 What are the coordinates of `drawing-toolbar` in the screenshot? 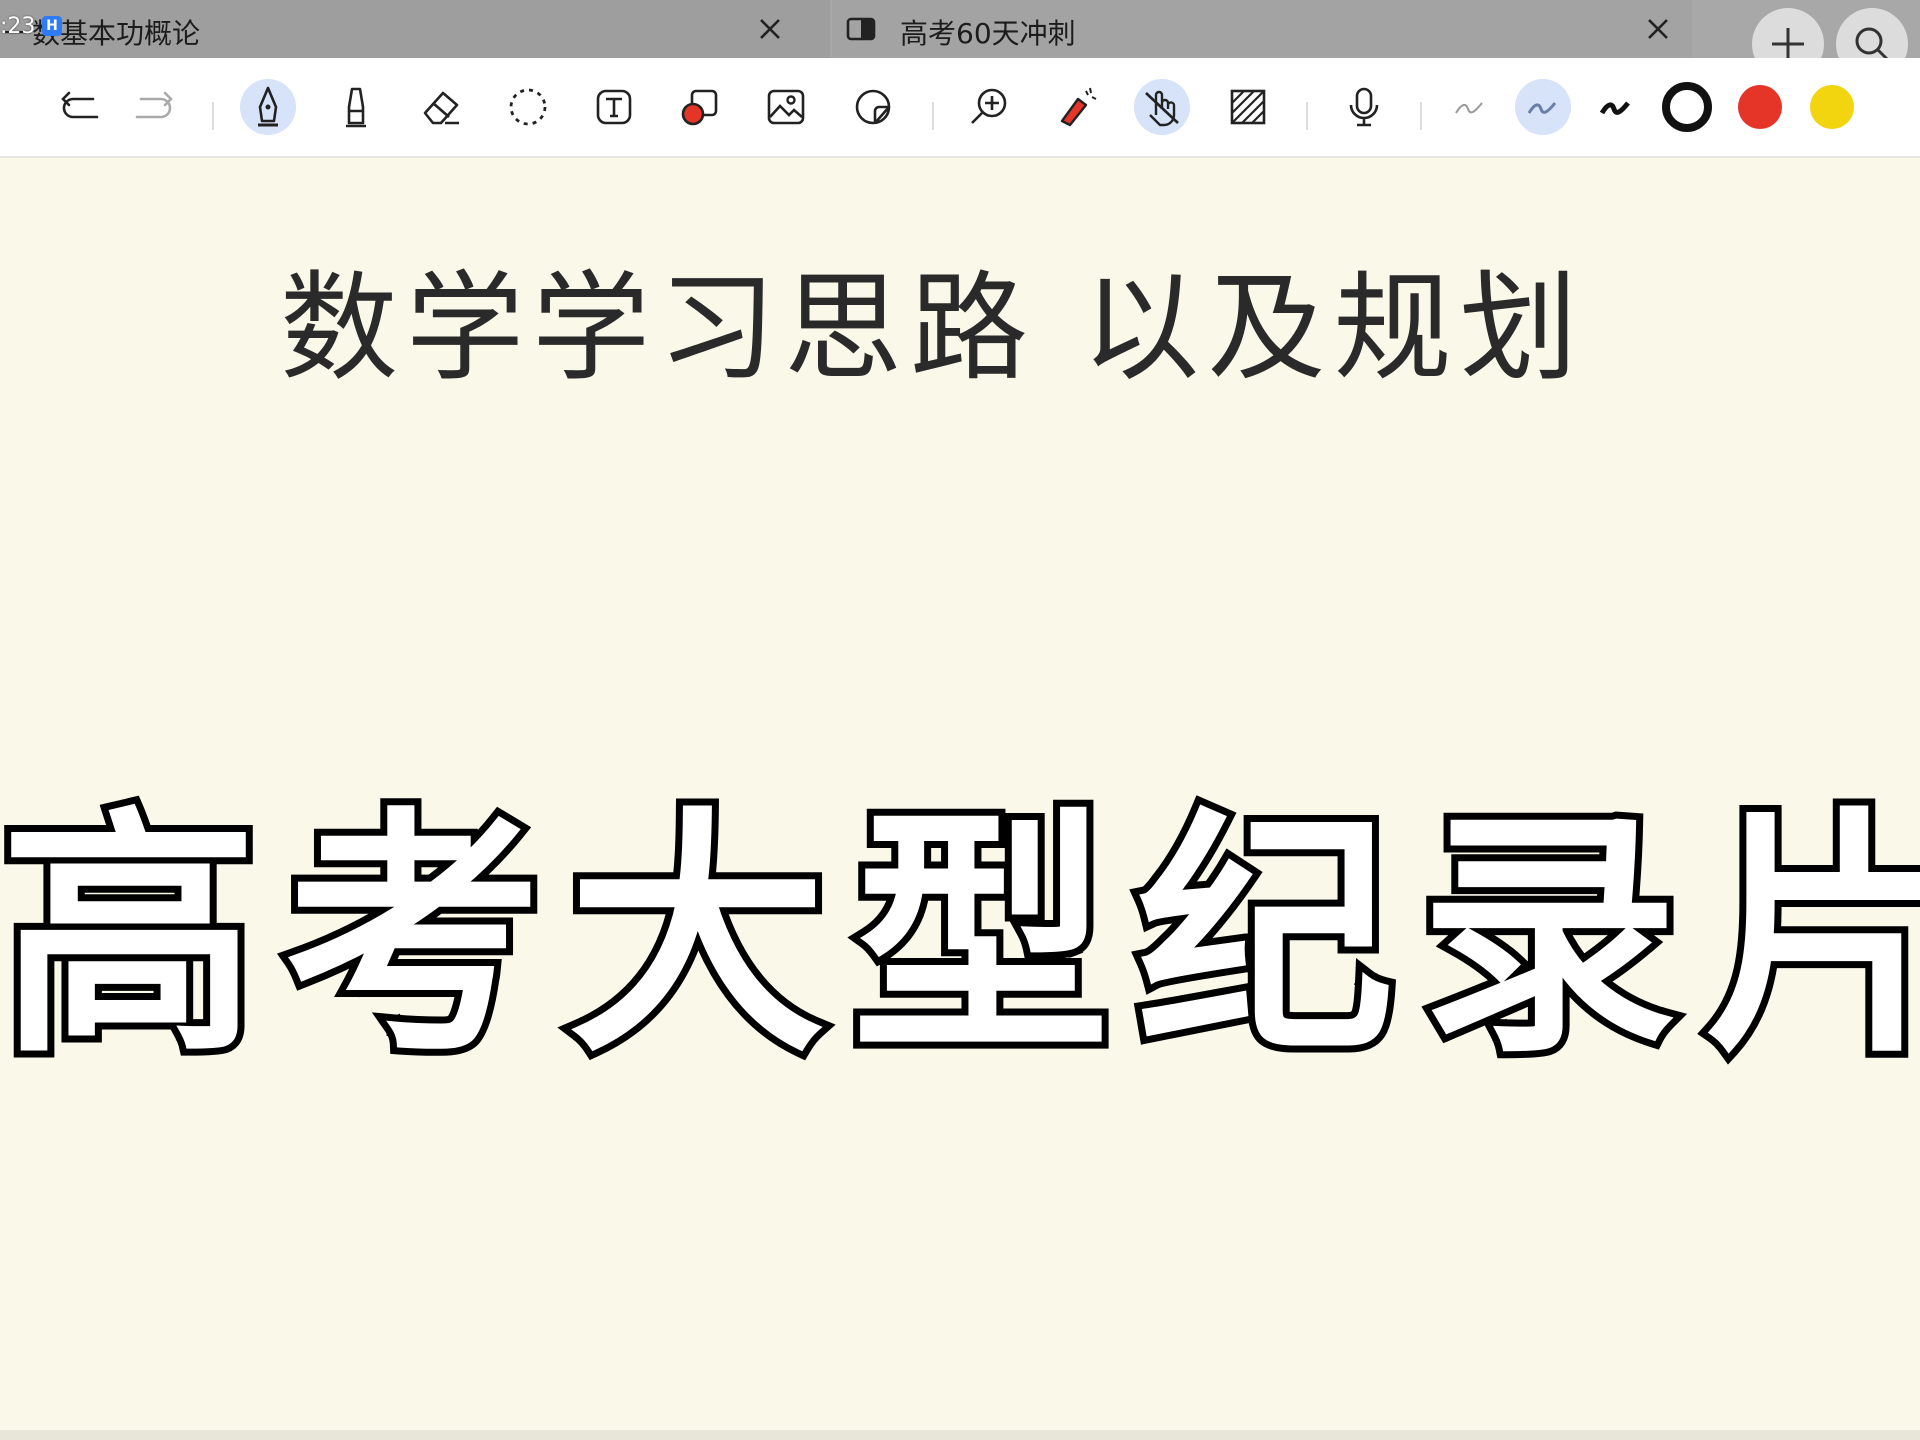 It's located at (960, 108).